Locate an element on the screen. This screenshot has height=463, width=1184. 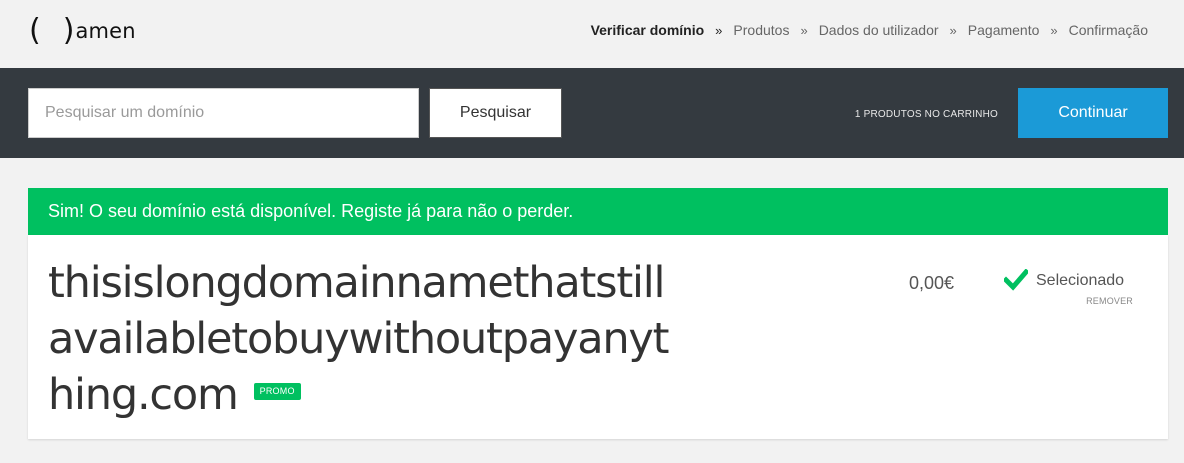
selected-status: Selecionado is located at coordinates (1080, 280).